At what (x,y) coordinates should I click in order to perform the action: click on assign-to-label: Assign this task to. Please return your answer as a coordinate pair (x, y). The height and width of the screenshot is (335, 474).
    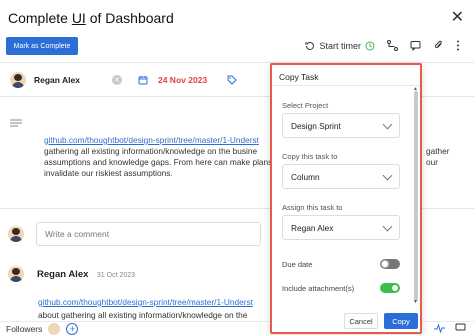
    Looking at the image, I should click on (312, 207).